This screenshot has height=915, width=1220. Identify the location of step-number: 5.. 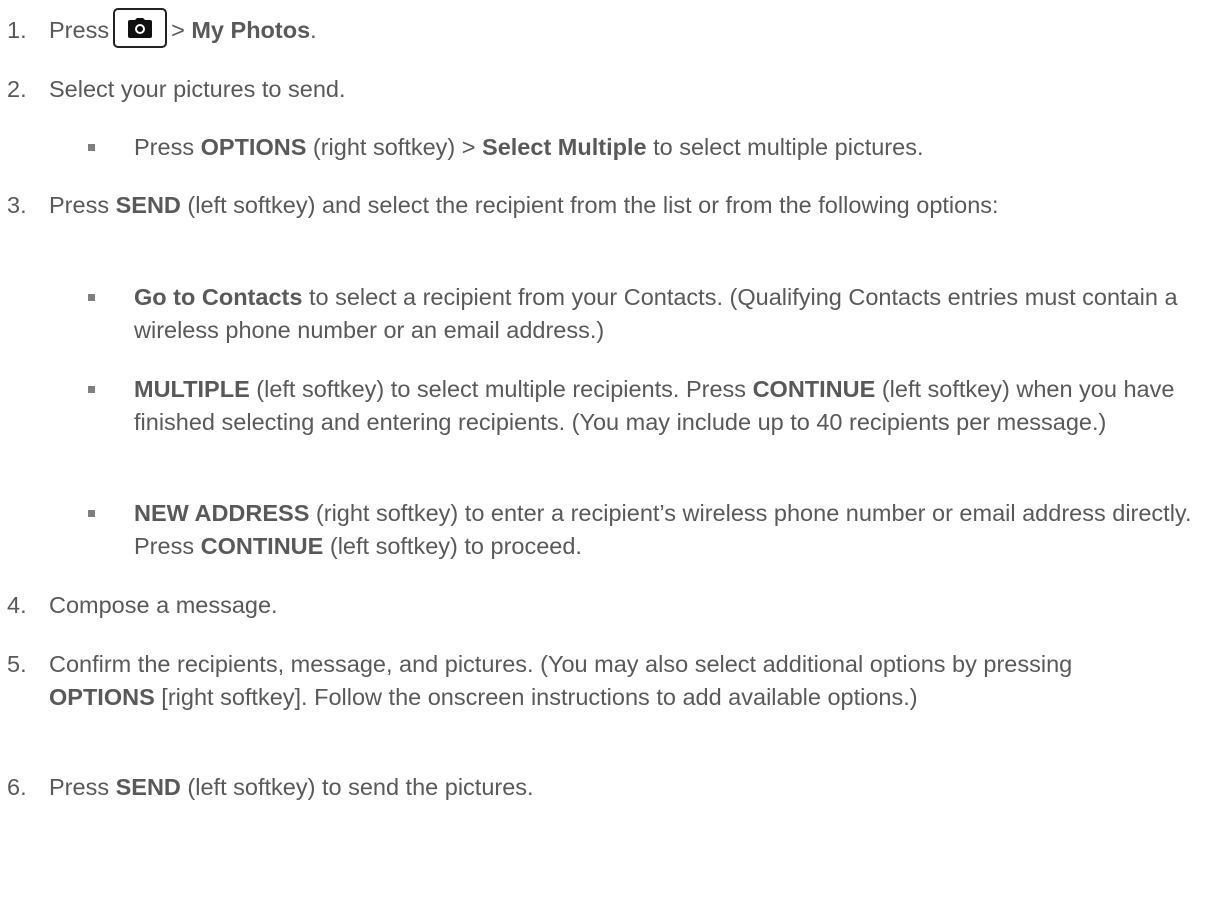
(17, 664).